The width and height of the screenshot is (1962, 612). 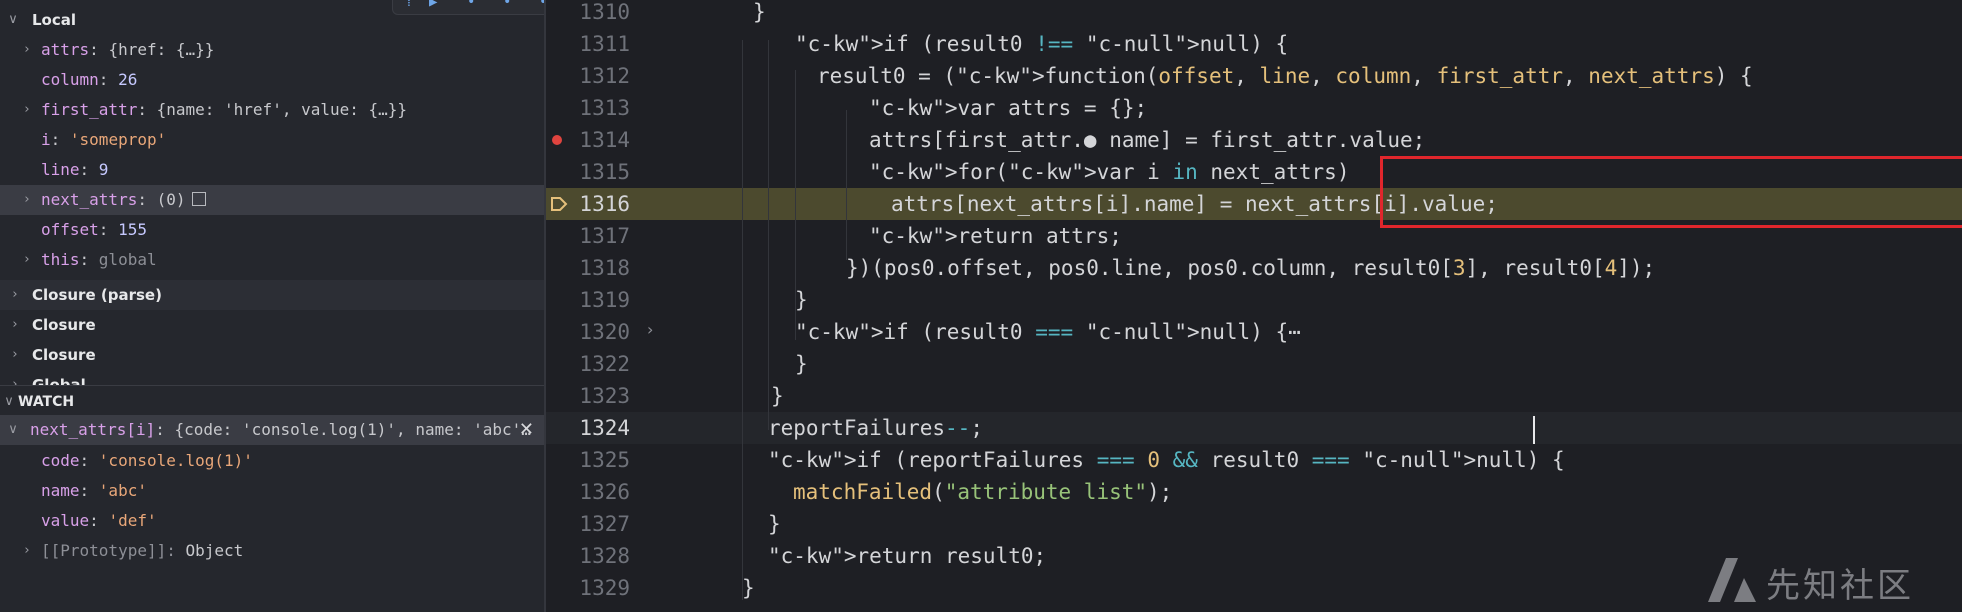 I want to click on variable-name: column, so click(x=70, y=79).